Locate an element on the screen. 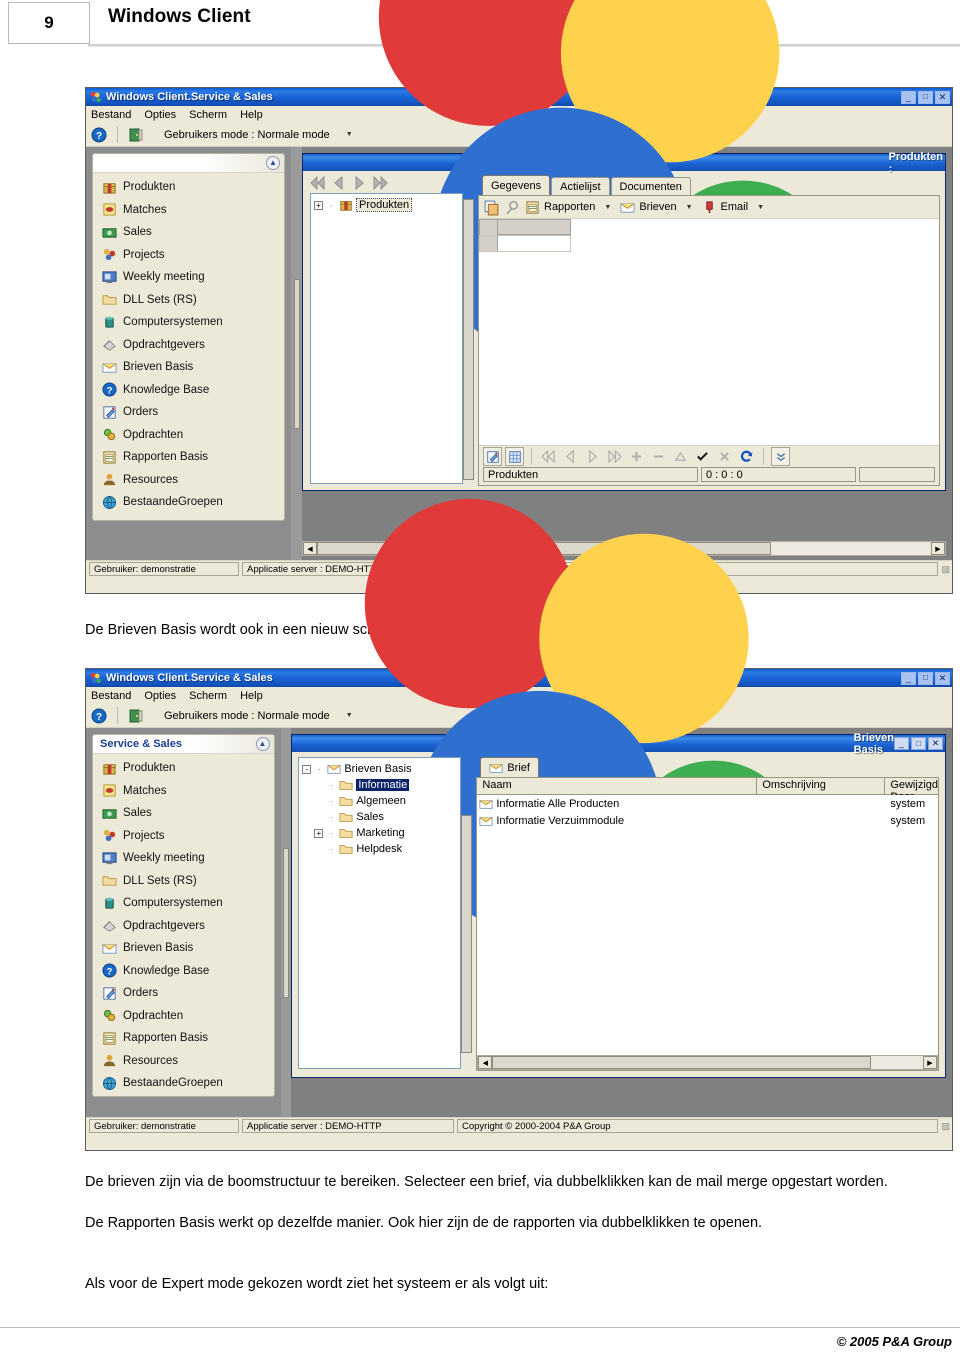  delete-record-icon is located at coordinates (658, 456).